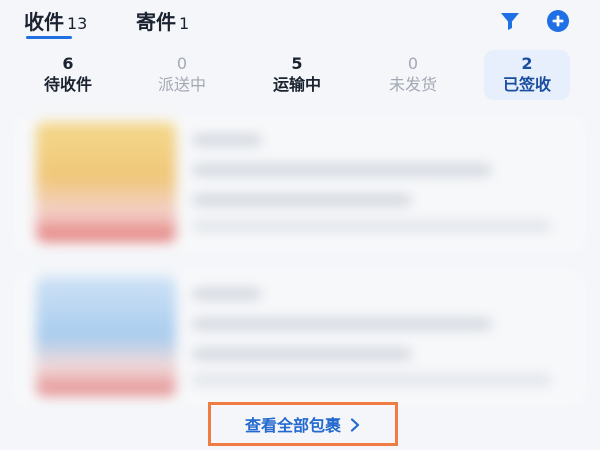 The height and width of the screenshot is (450, 600). What do you see at coordinates (184, 23) in the screenshot?
I see `tab-send-count: 1` at bounding box center [184, 23].